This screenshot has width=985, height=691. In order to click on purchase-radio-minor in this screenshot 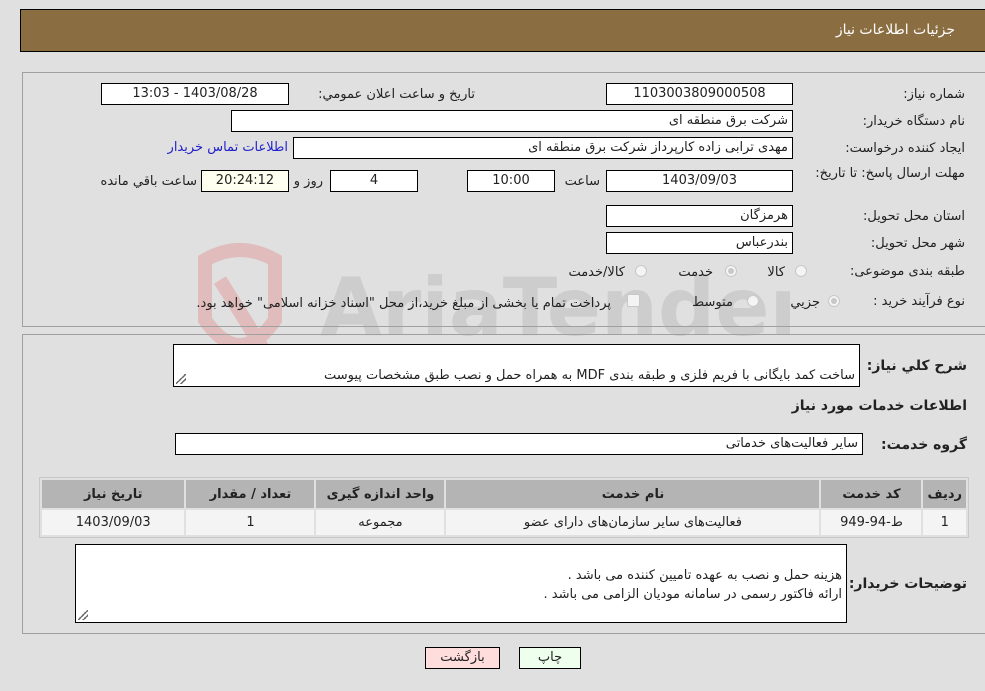, I will do `click(834, 301)`.